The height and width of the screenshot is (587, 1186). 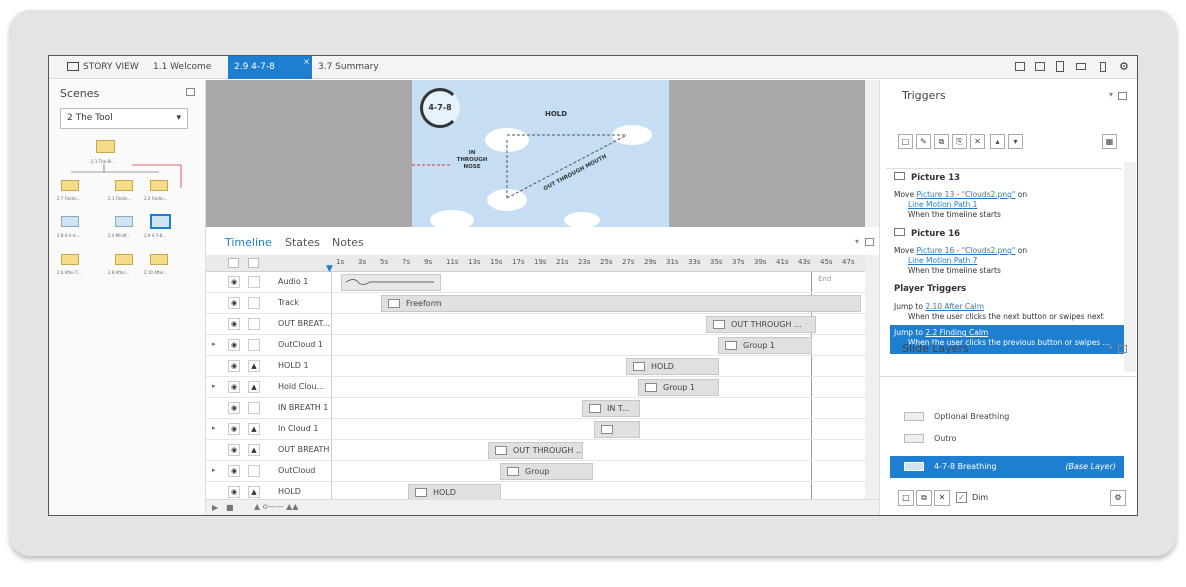 What do you see at coordinates (997, 141) in the screenshot?
I see `move-up-icon: ▴` at bounding box center [997, 141].